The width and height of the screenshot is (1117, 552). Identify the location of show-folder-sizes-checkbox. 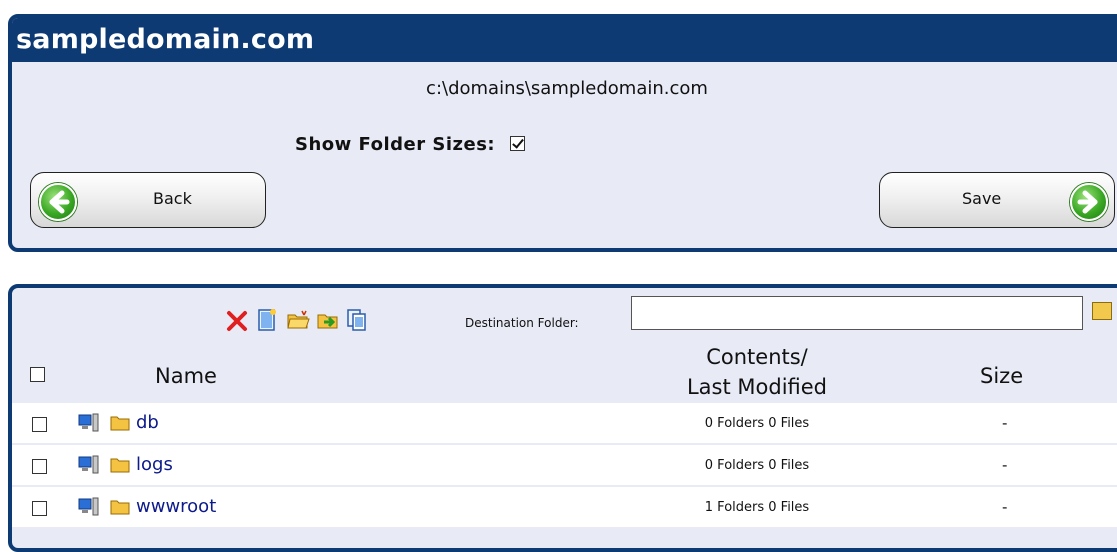
(517, 143).